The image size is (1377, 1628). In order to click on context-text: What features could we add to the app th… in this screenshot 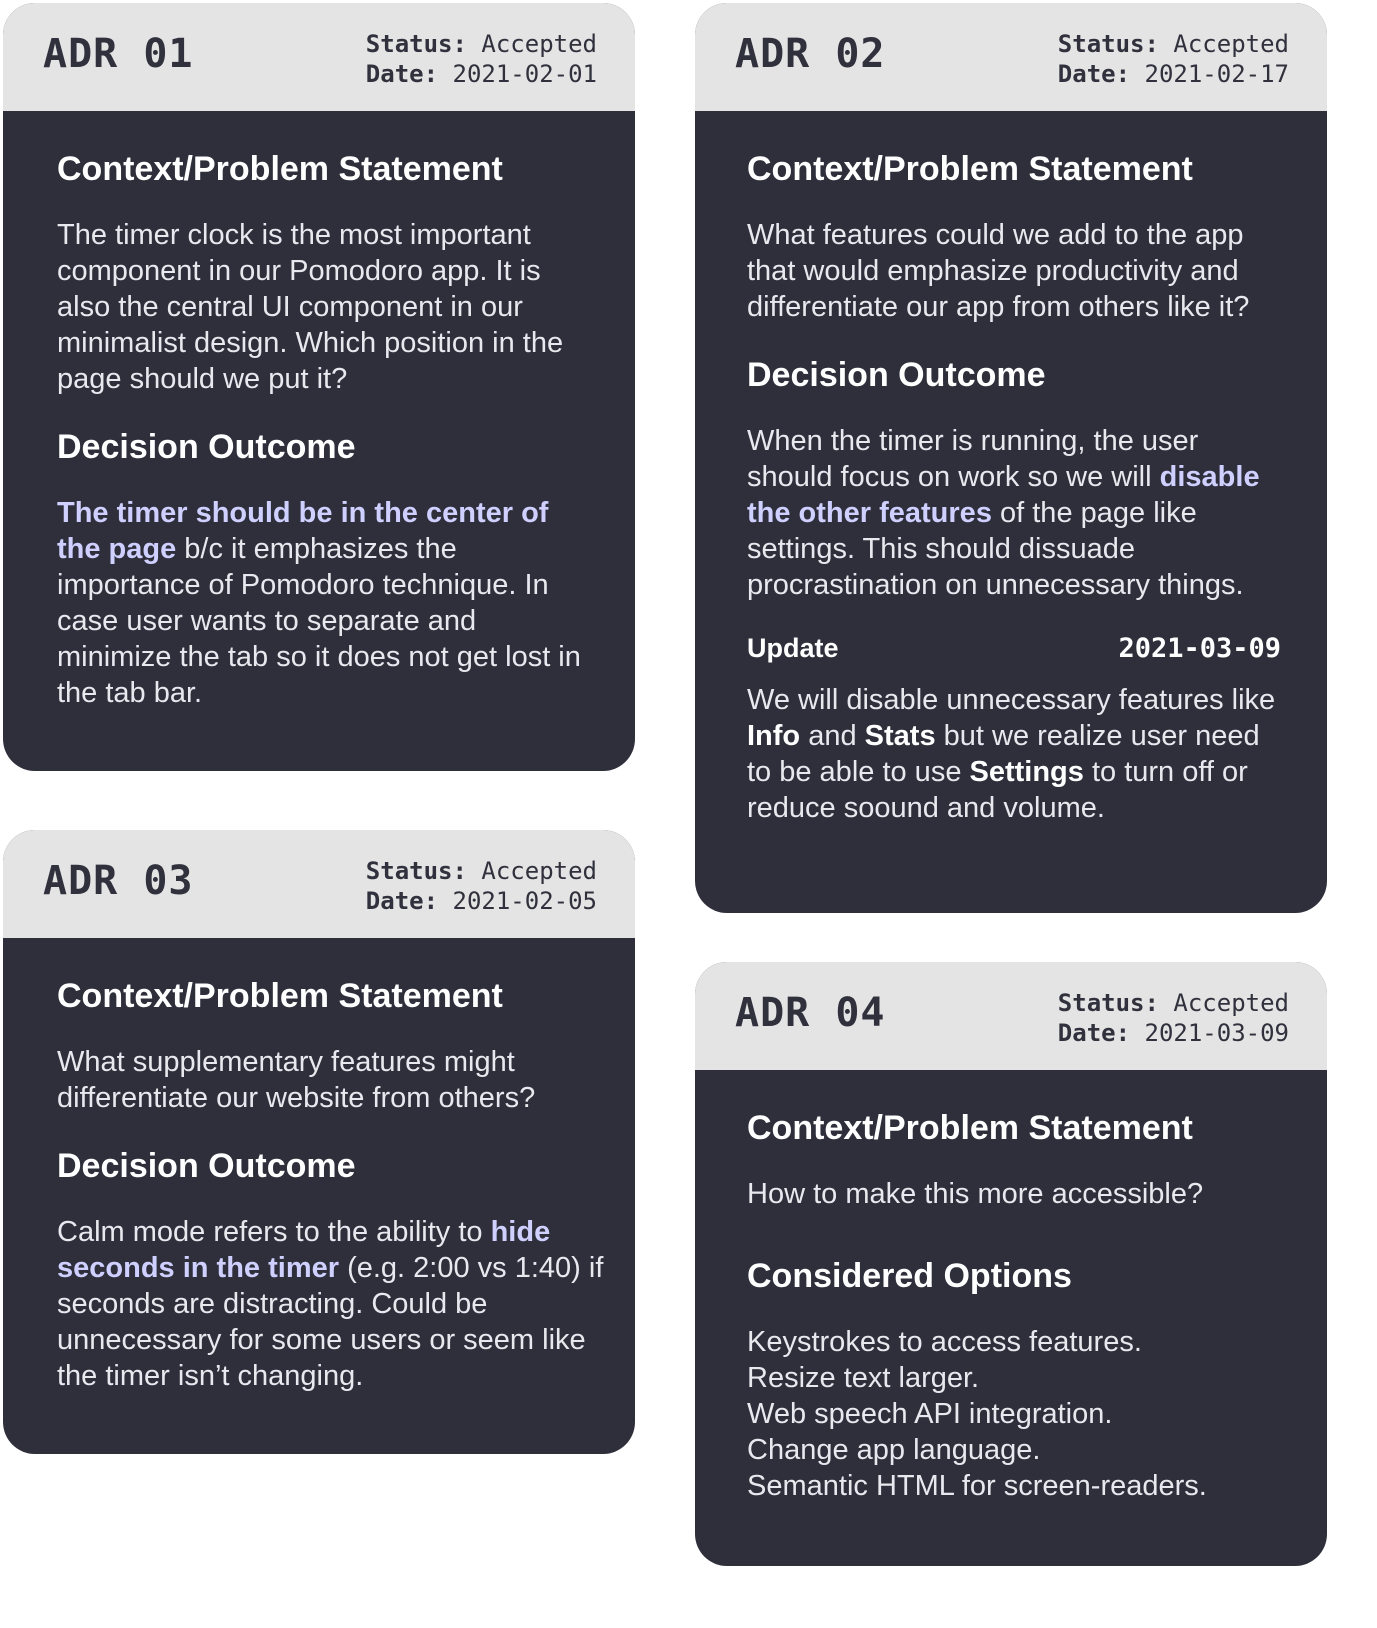, I will do `click(998, 271)`.